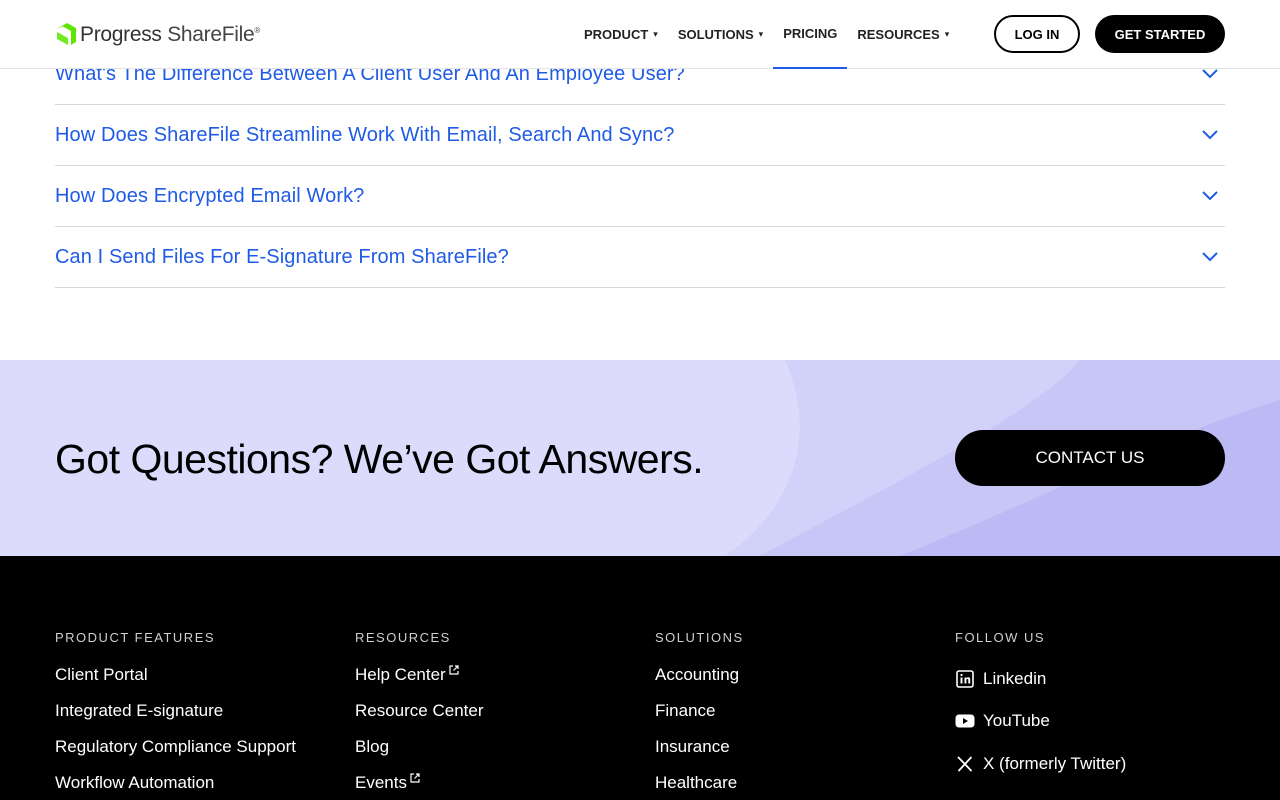  What do you see at coordinates (1000, 637) in the screenshot?
I see `footer-heading: FOLLOW US` at bounding box center [1000, 637].